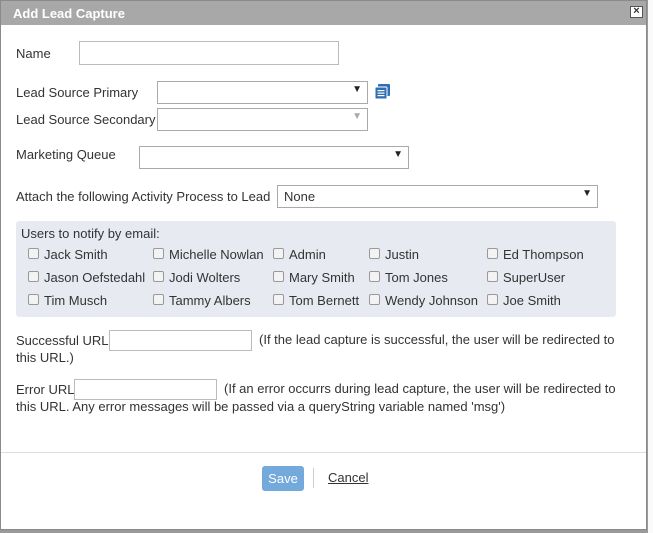 The image size is (653, 533). What do you see at coordinates (210, 300) in the screenshot?
I see `notify-user-label: Tammy Albers` at bounding box center [210, 300].